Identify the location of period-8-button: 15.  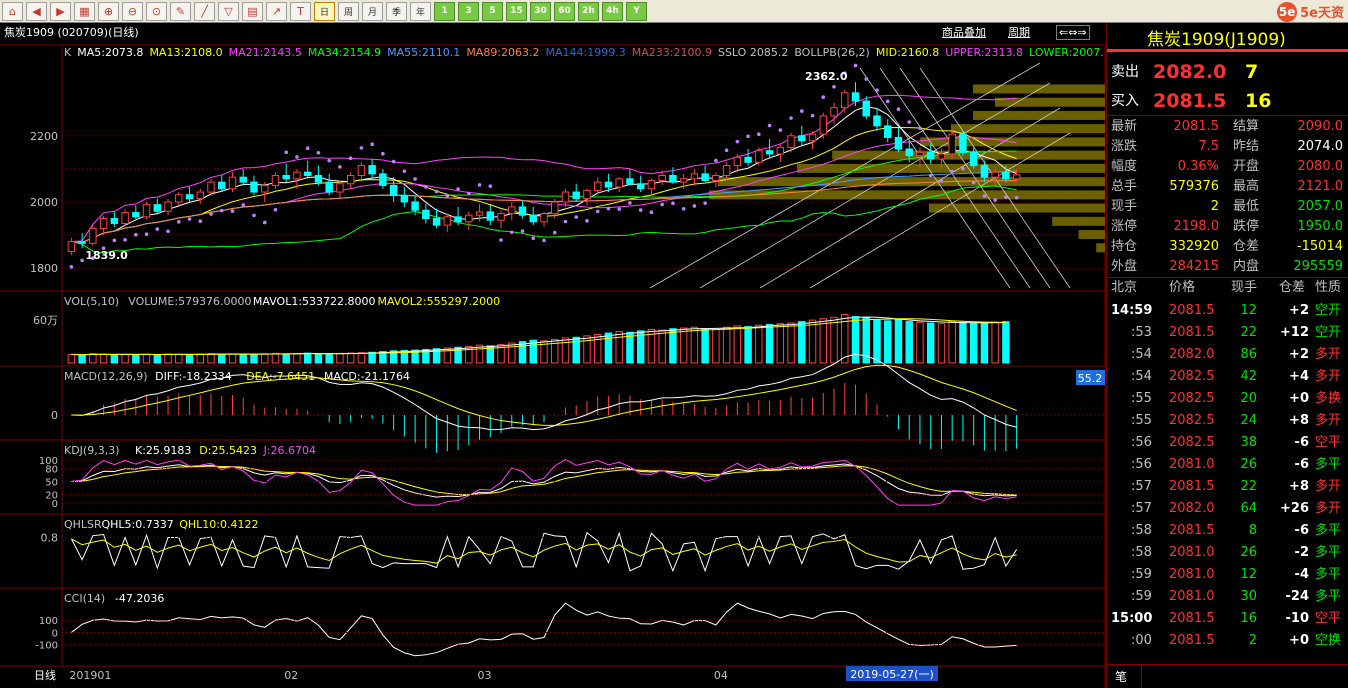
(516, 11).